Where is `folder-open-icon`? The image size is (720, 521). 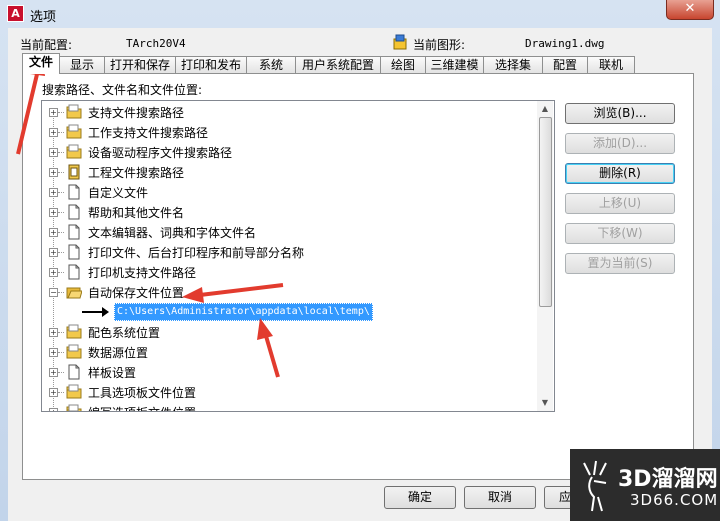 folder-open-icon is located at coordinates (74, 293).